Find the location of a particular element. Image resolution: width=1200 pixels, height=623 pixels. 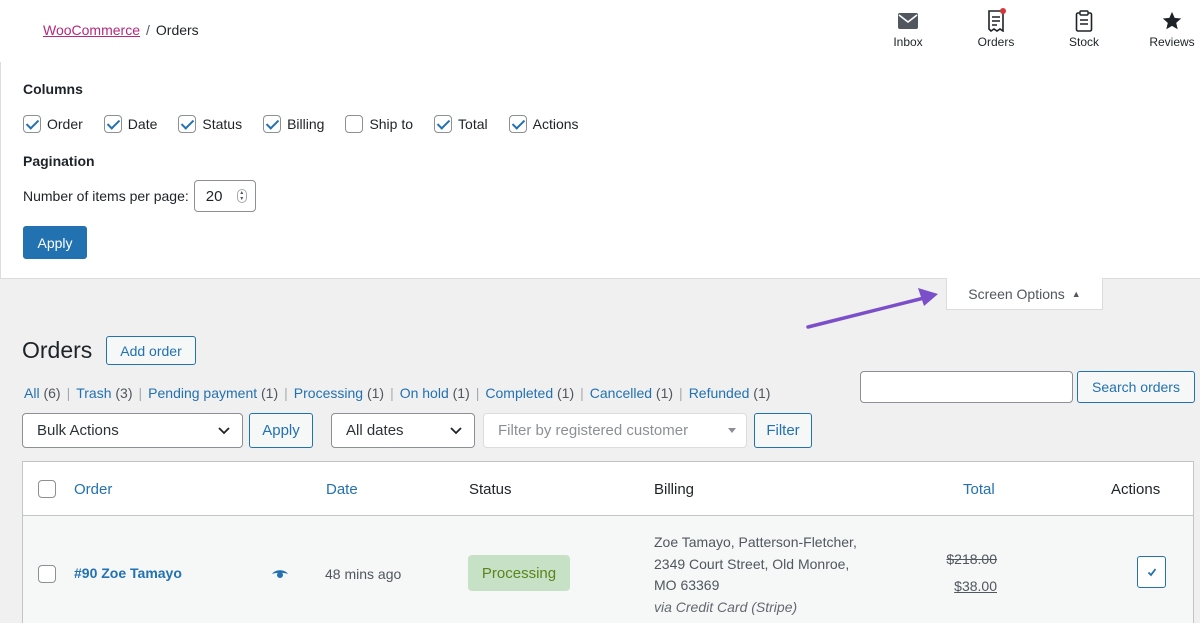

column-toggle-ship-to: Ship to is located at coordinates (379, 124).